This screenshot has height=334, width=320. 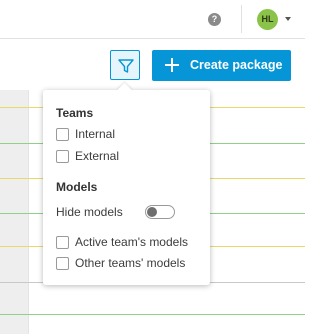 What do you see at coordinates (97, 156) in the screenshot?
I see `external-label: External` at bounding box center [97, 156].